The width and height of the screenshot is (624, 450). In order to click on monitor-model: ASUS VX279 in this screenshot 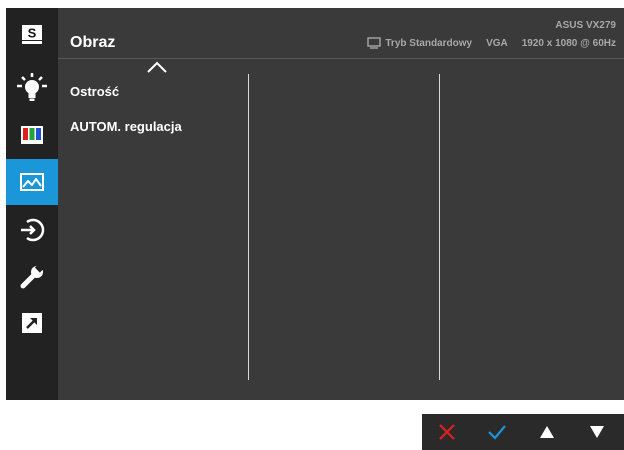, I will do `click(585, 25)`.